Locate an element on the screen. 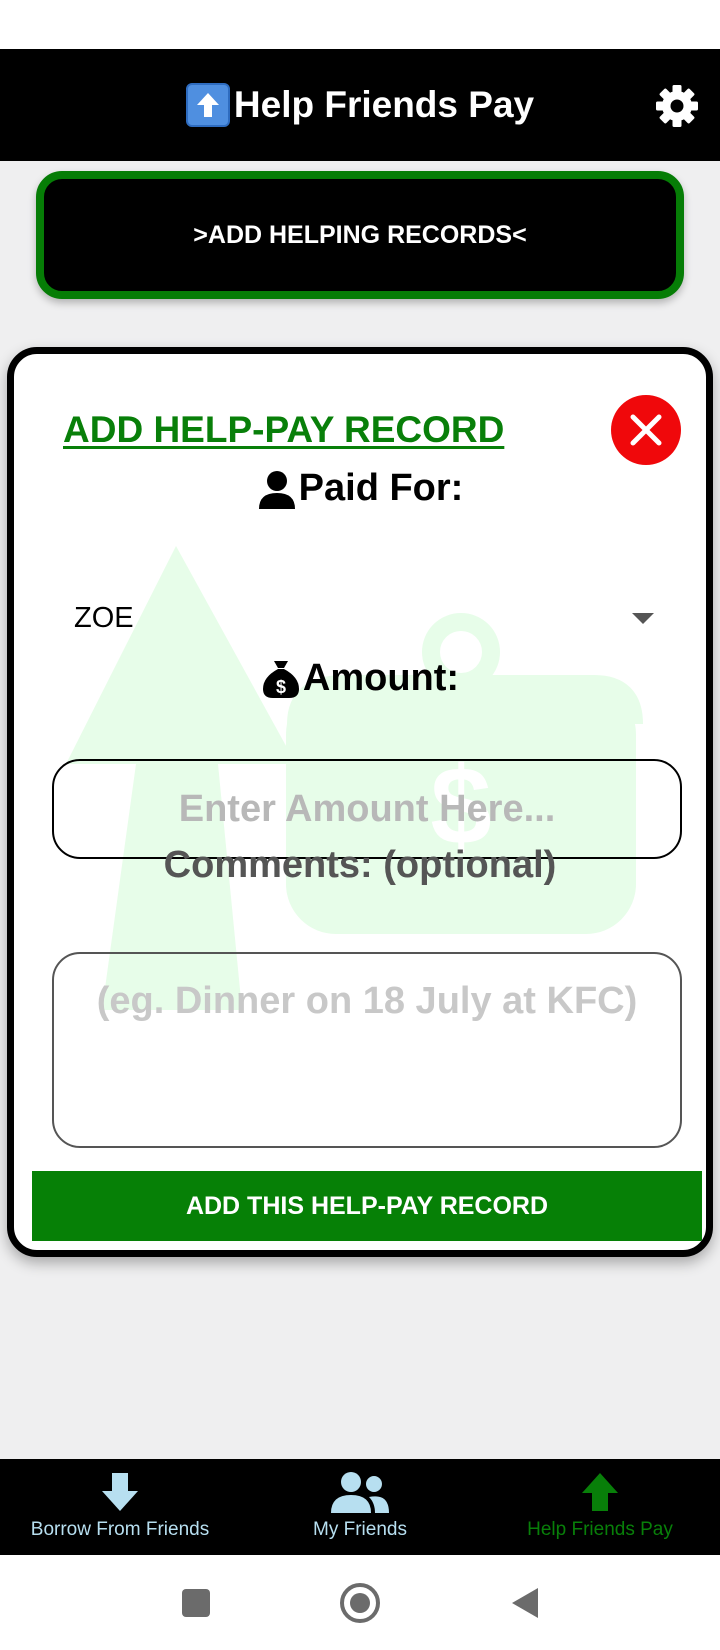  paid-for-value: ZOE is located at coordinates (104, 617).